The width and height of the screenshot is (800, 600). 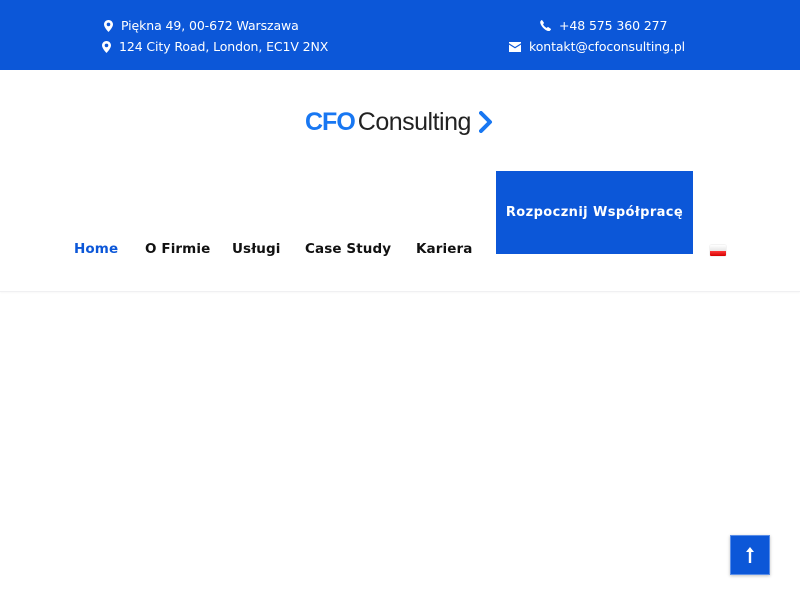 What do you see at coordinates (224, 46) in the screenshot?
I see `address-london-text: 124 City Road, London, EC1V 2NX` at bounding box center [224, 46].